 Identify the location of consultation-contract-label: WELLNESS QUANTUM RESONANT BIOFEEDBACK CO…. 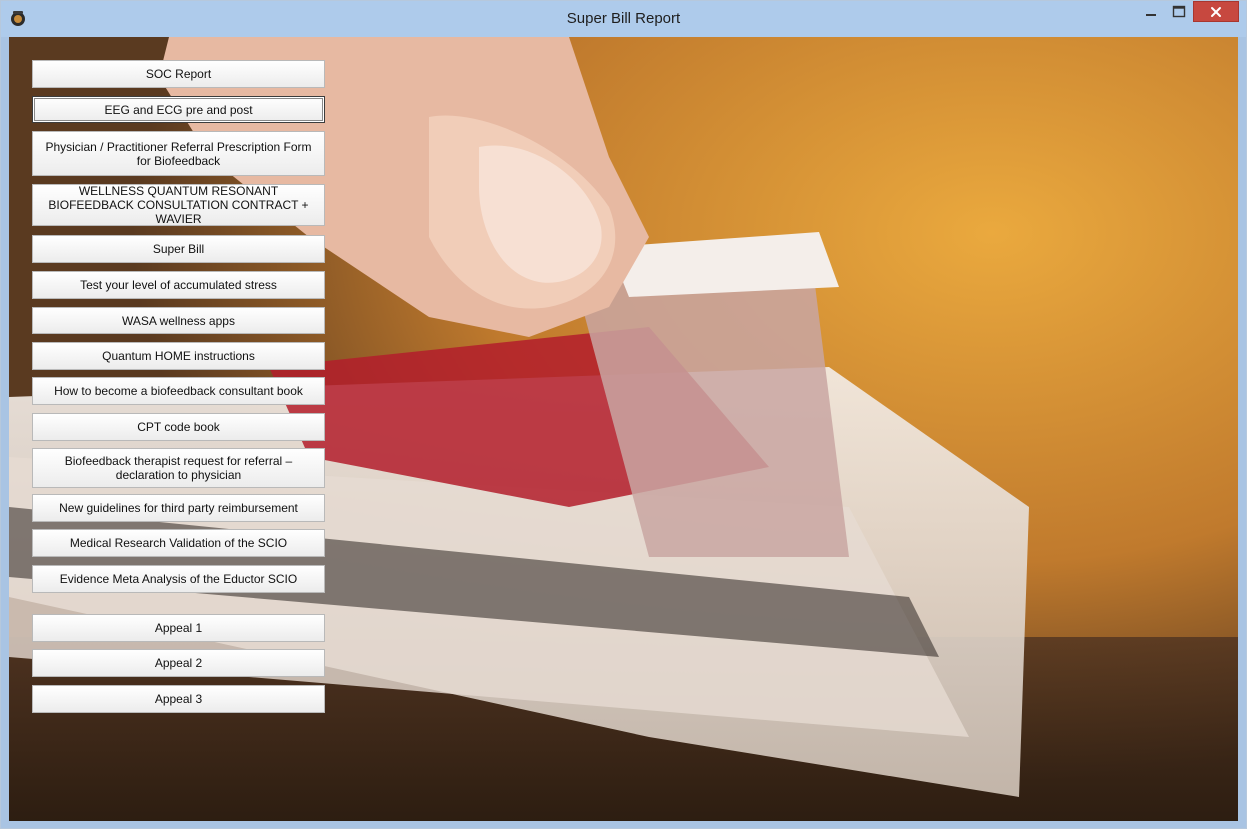
(178, 205).